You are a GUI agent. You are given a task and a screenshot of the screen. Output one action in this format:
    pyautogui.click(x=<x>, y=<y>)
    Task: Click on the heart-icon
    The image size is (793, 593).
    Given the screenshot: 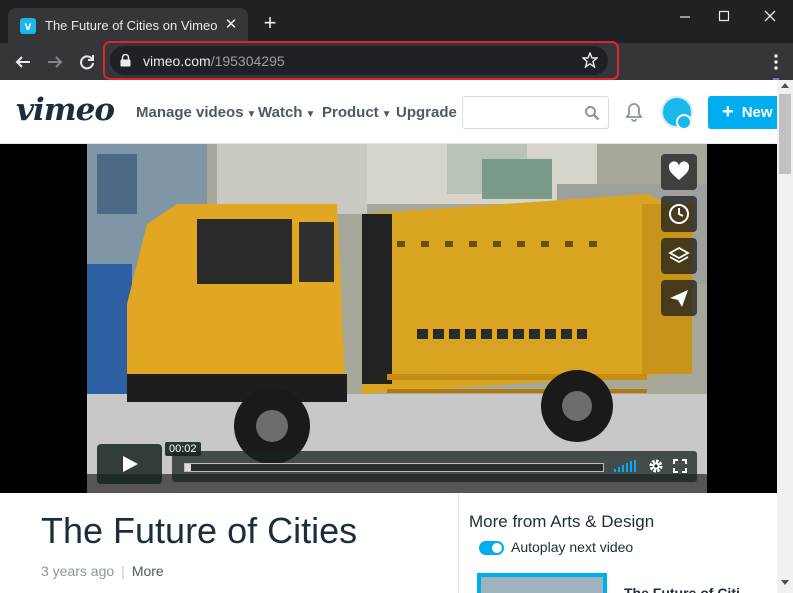 What is the action you would take?
    pyautogui.click(x=679, y=170)
    